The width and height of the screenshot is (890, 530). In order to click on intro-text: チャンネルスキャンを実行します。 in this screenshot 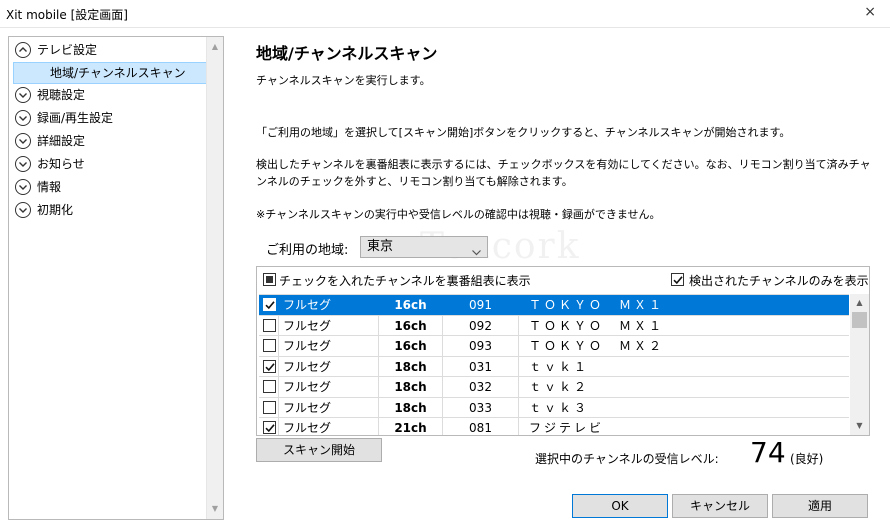, I will do `click(343, 80)`.